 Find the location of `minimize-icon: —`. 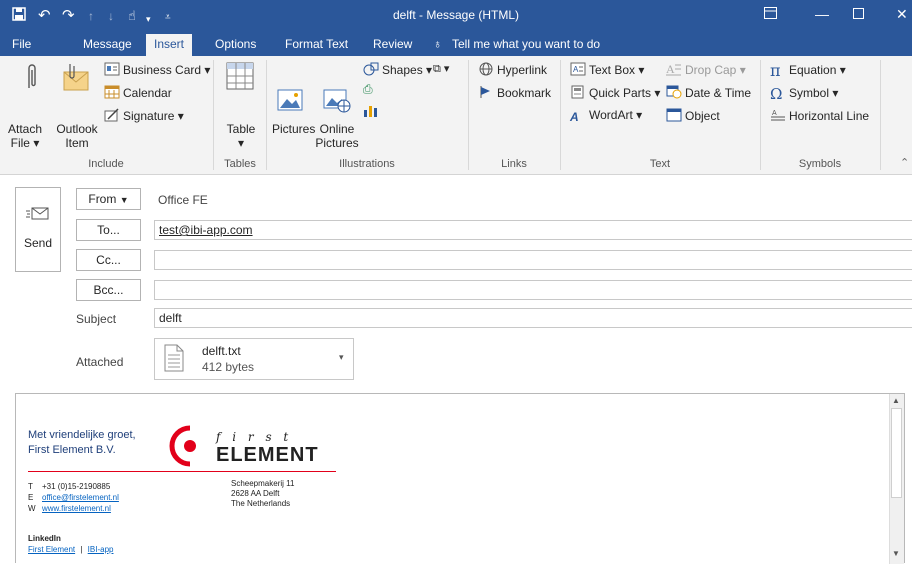

minimize-icon: — is located at coordinates (822, 14).